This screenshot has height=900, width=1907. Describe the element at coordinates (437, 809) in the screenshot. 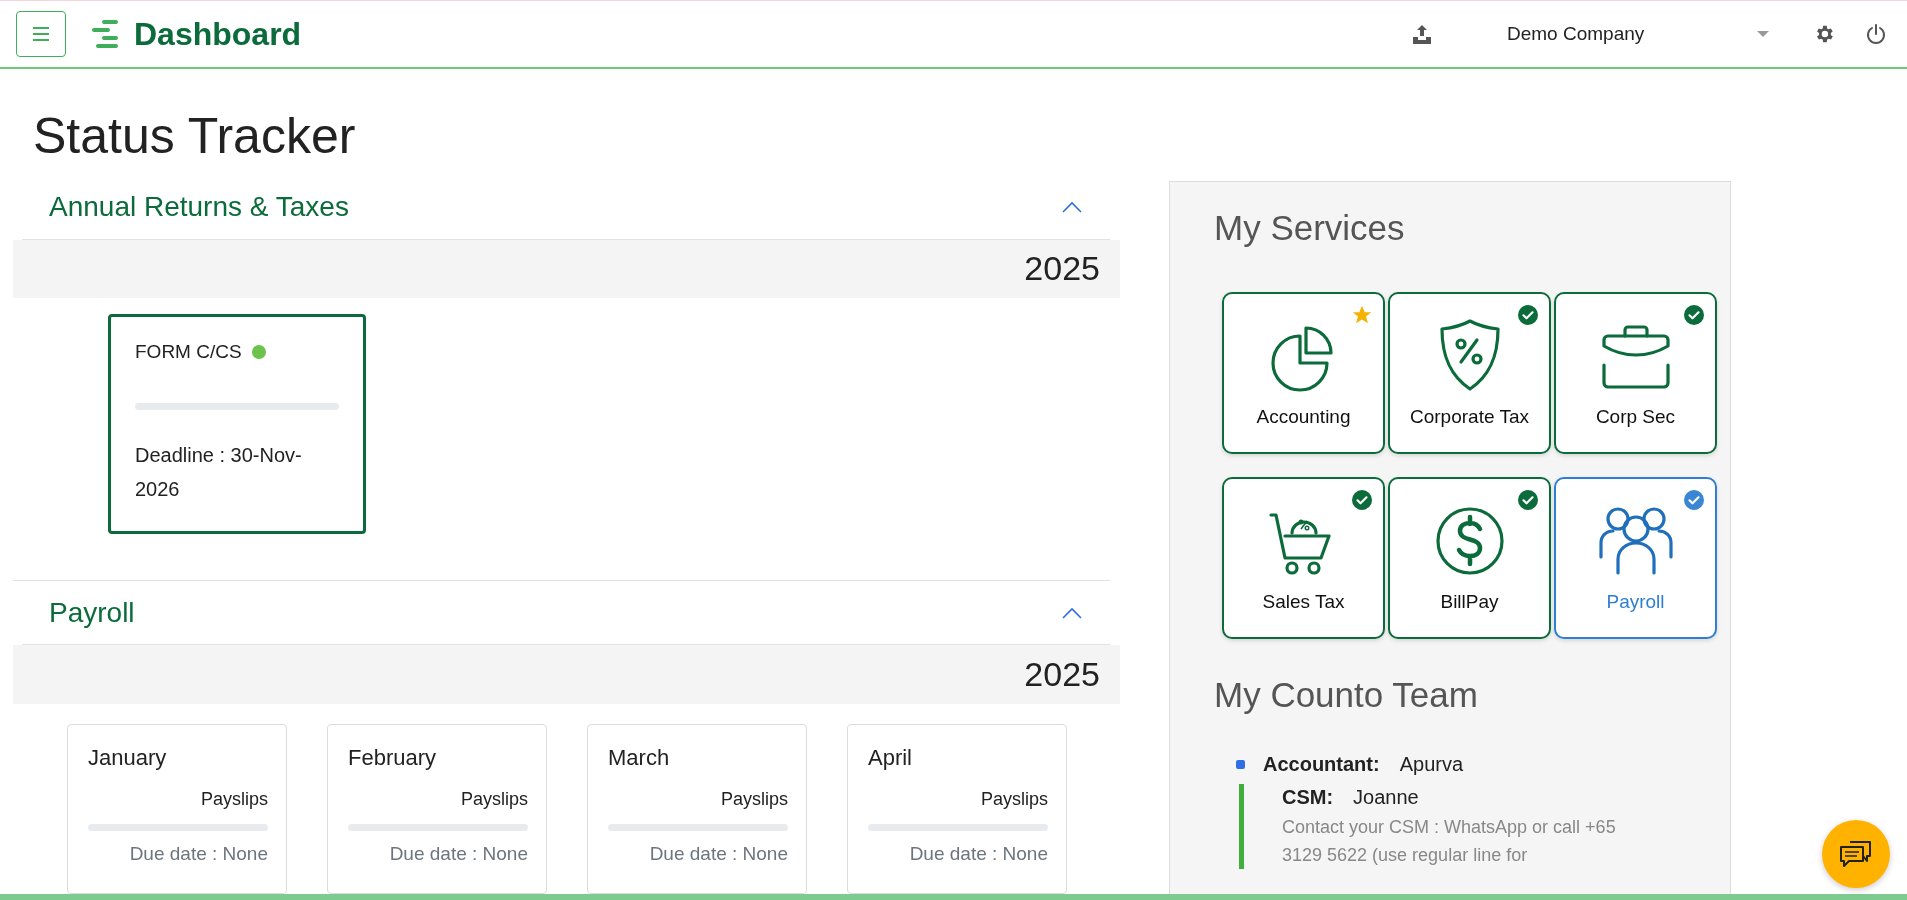

I see `month-card: February Payslips Due date : None` at that location.